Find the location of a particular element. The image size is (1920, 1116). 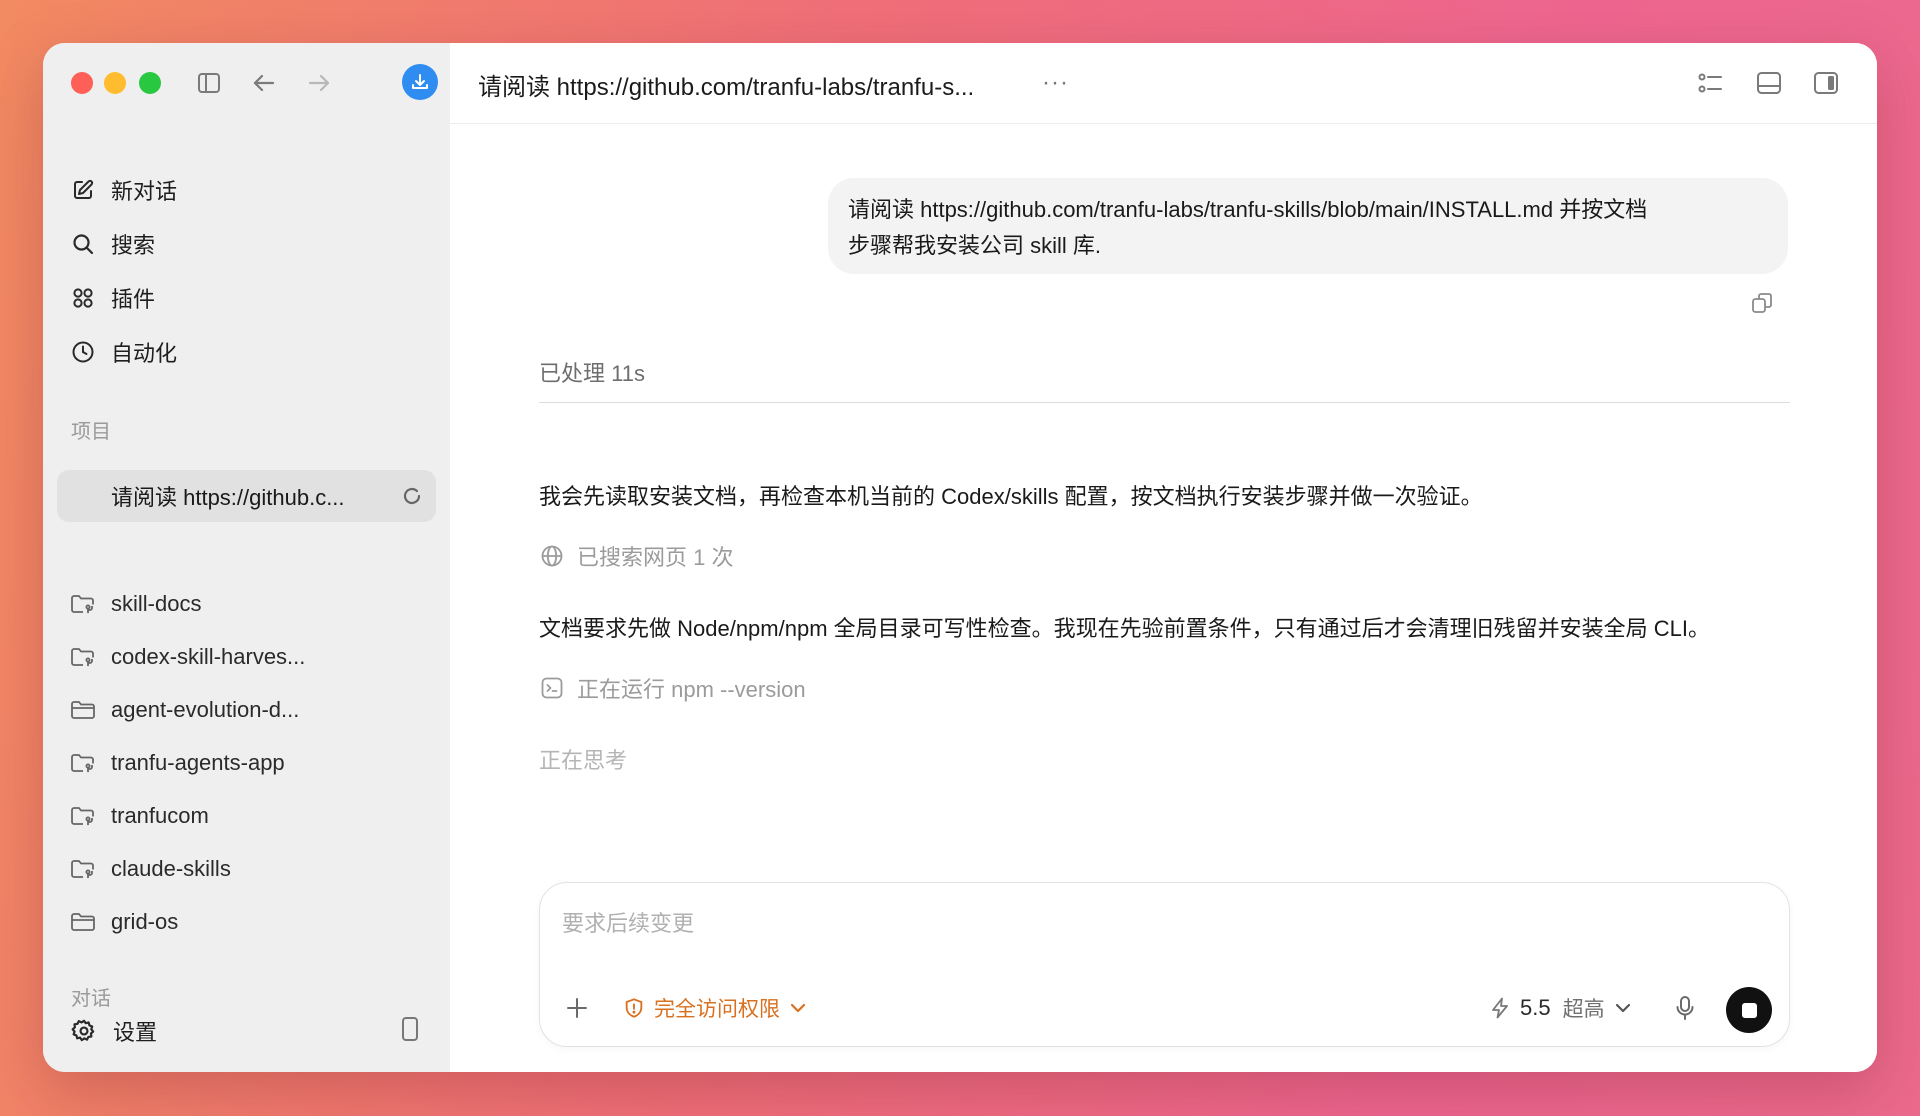

project-item: skill-docs is located at coordinates (135, 604).